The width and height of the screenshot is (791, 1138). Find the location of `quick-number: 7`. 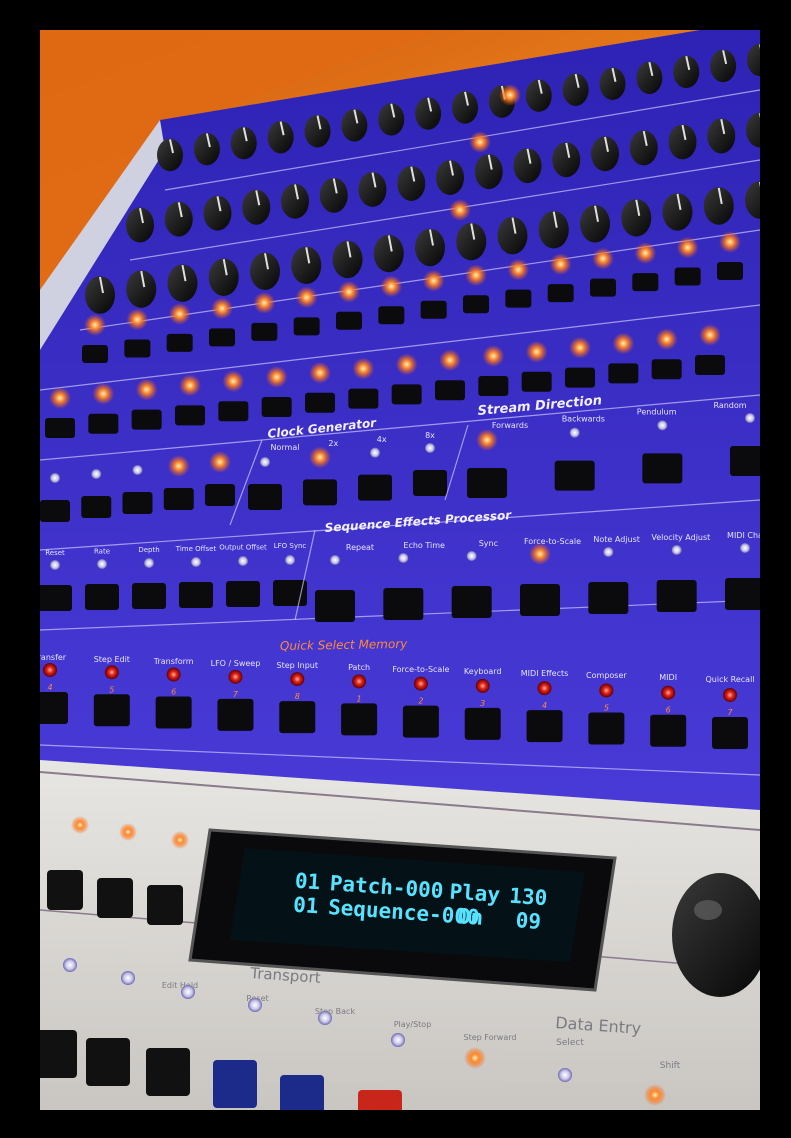

quick-number: 7 is located at coordinates (236, 694).